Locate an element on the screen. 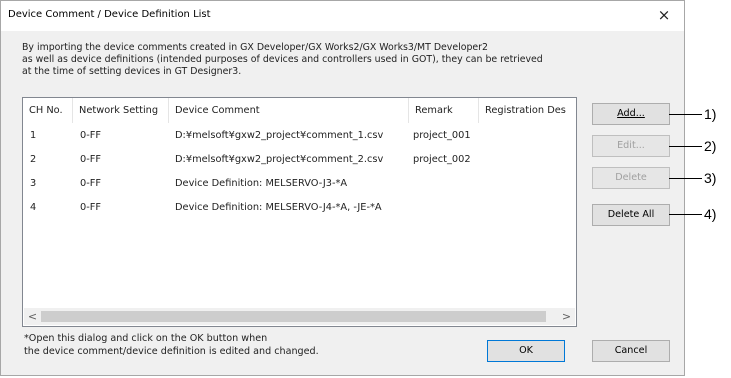  cancel-button: Cancel is located at coordinates (631, 351).